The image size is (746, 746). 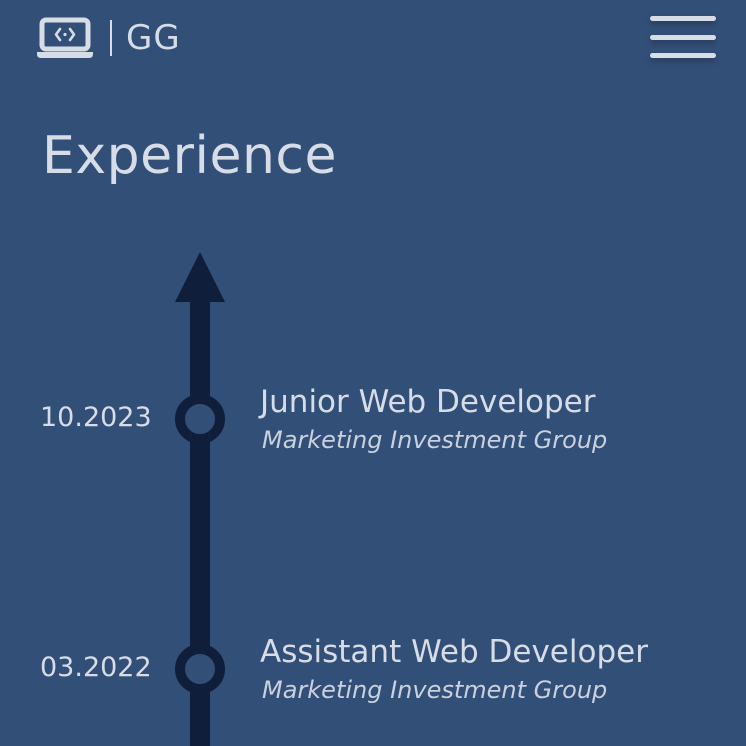 I want to click on brand-logo: GG, so click(x=108, y=38).